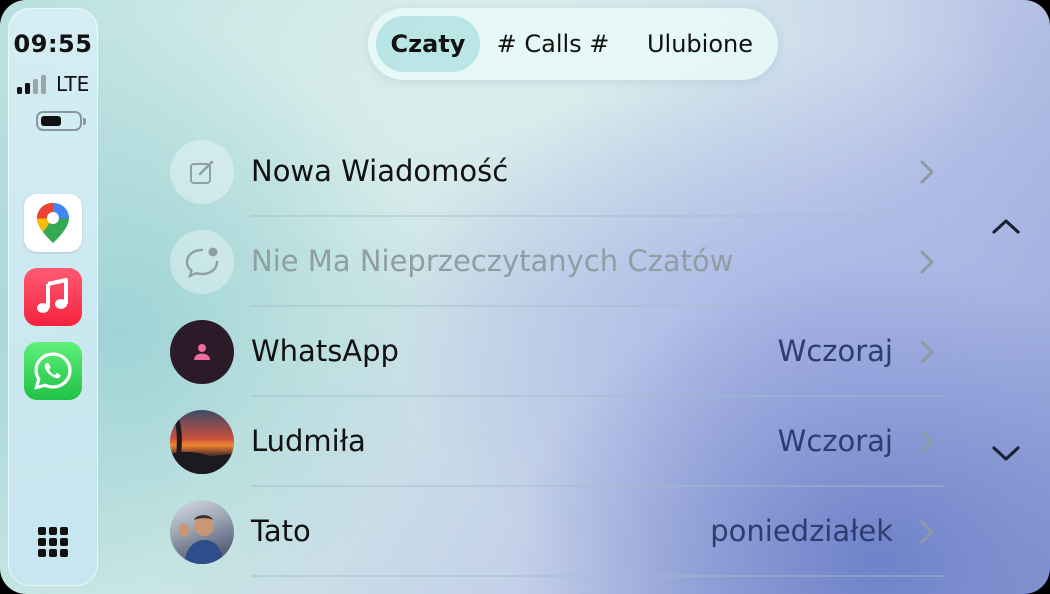 This screenshot has width=1050, height=594. What do you see at coordinates (557, 531) in the screenshot?
I see `list-item-tato: Tato poniedziałek` at bounding box center [557, 531].